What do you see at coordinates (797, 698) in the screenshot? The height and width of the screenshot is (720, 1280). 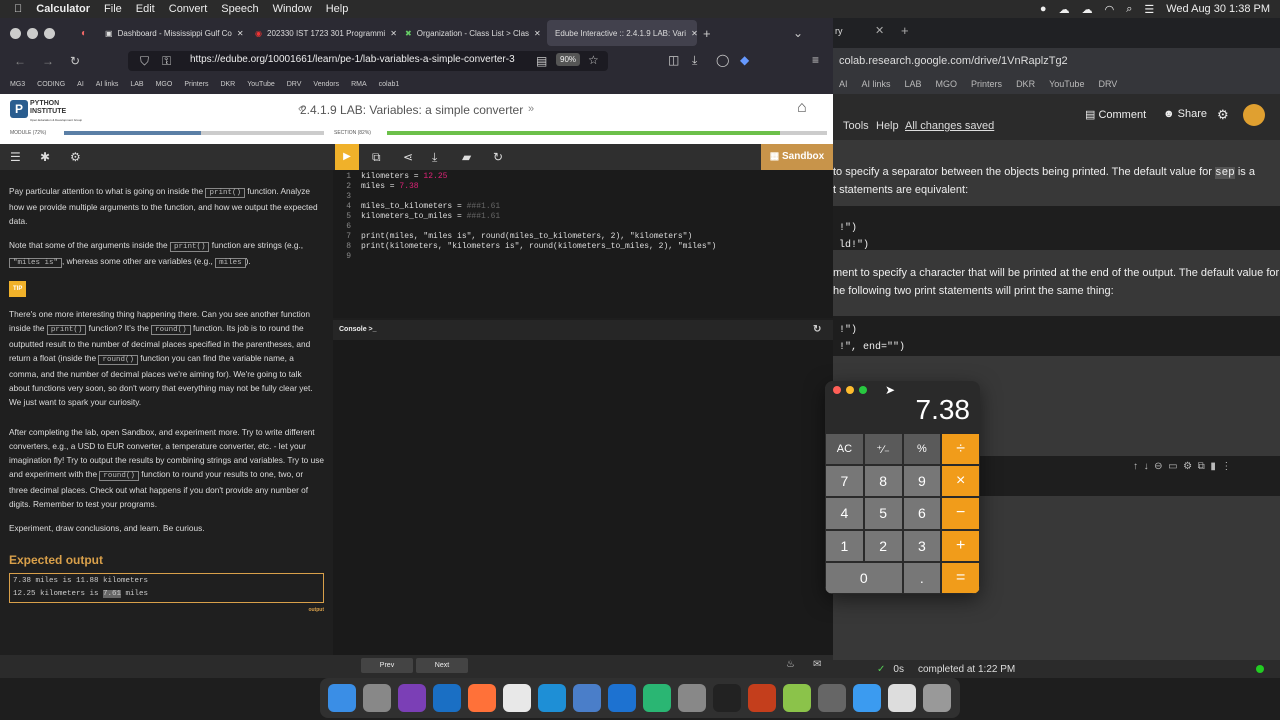 I see `android-icon` at bounding box center [797, 698].